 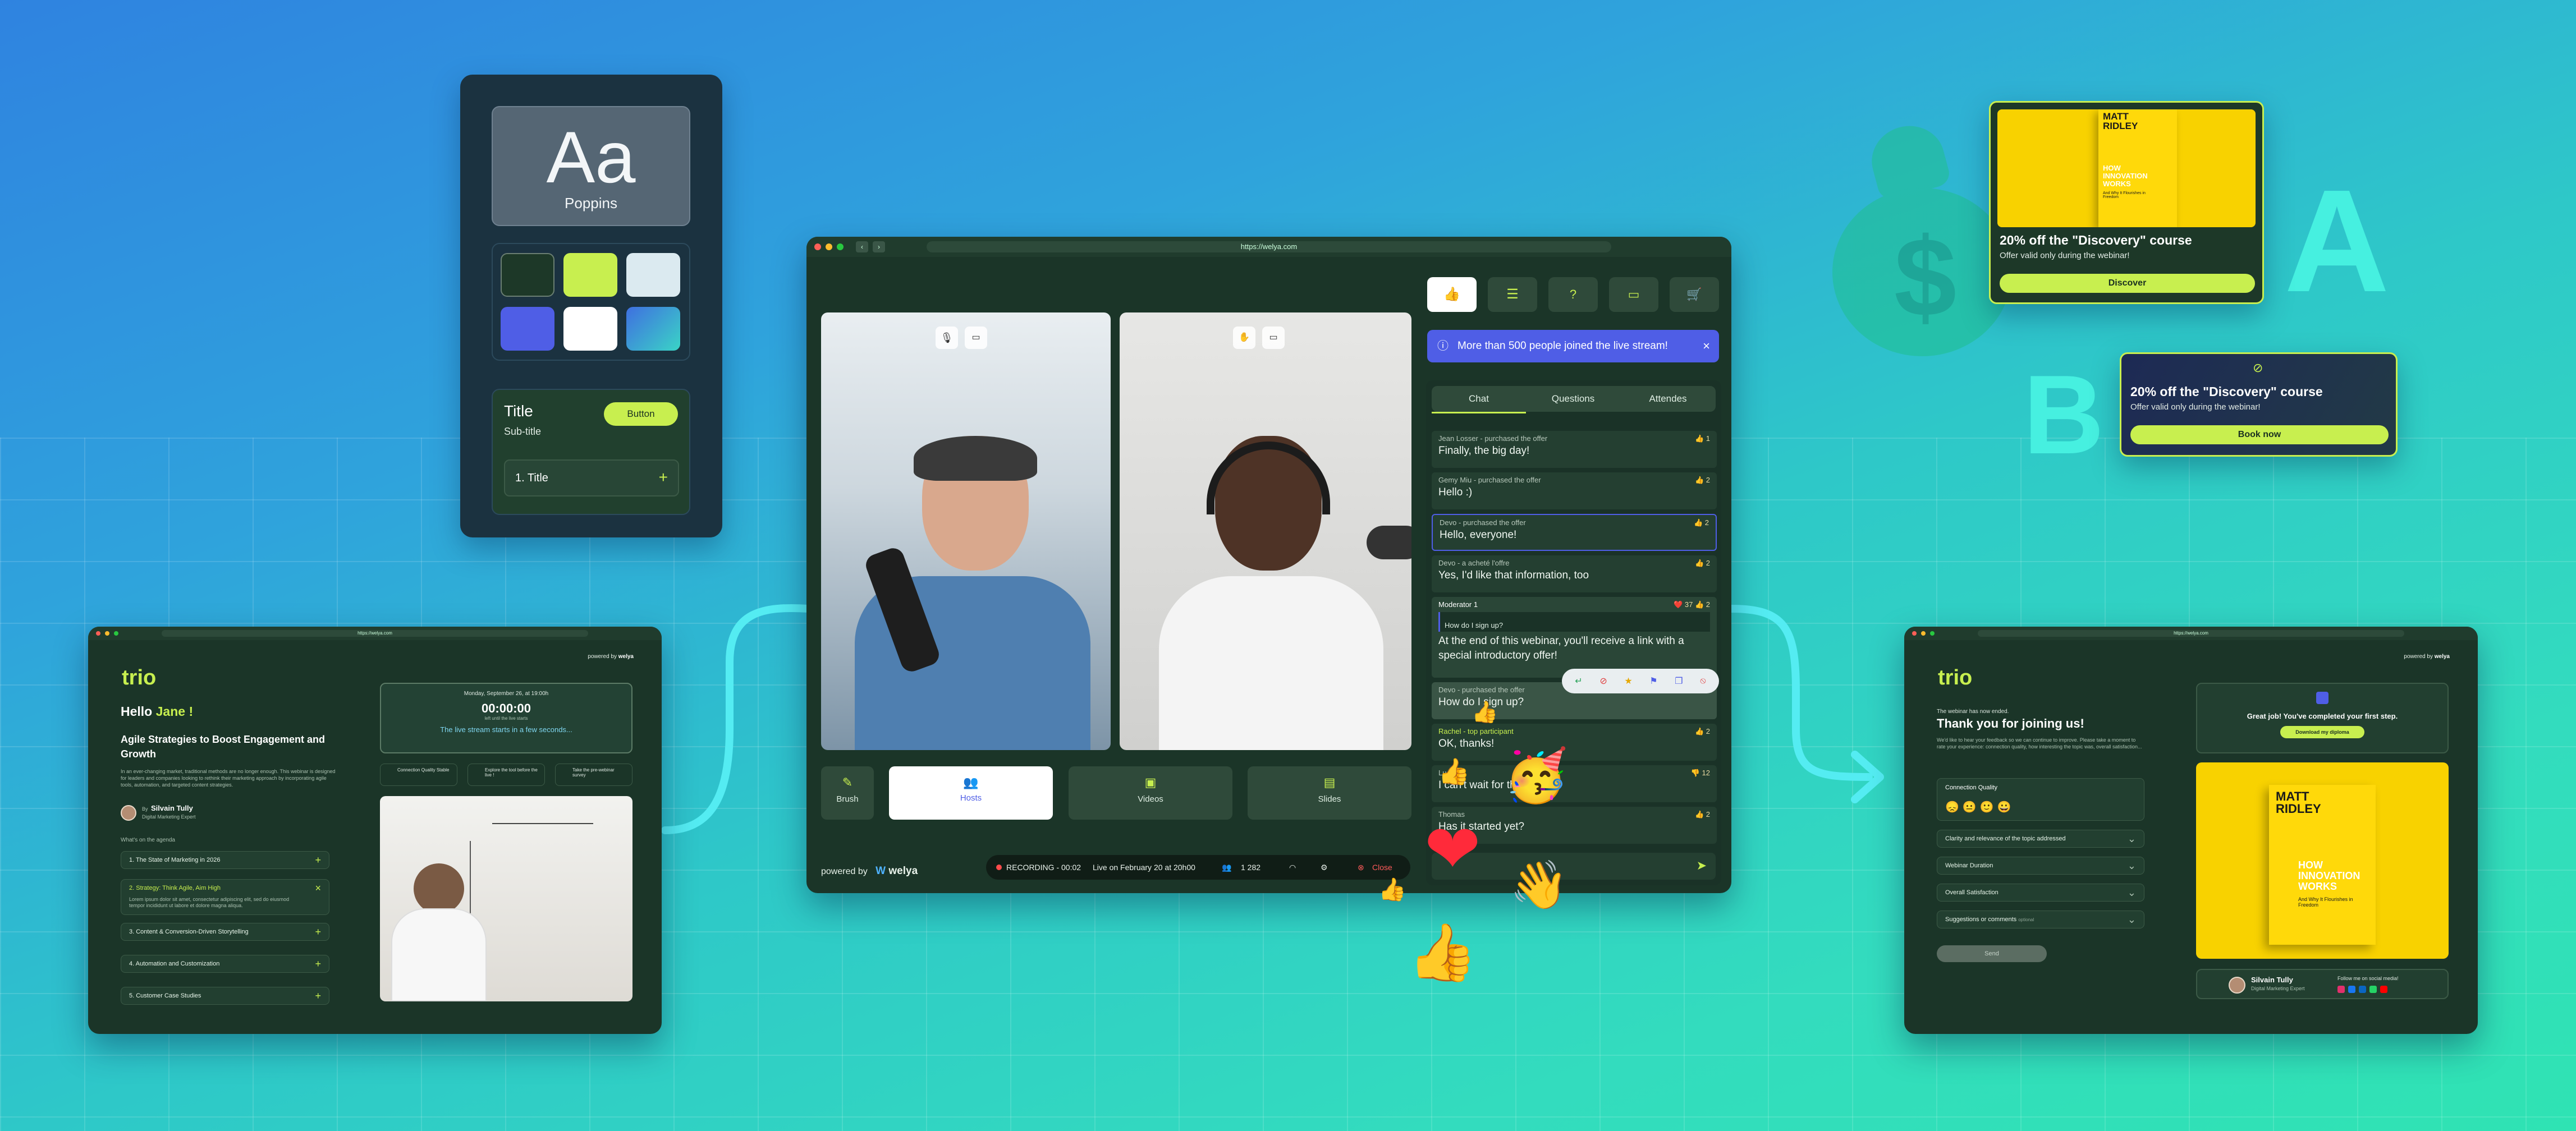 I want to click on raised-hand-icon: ✋, so click(x=1244, y=338).